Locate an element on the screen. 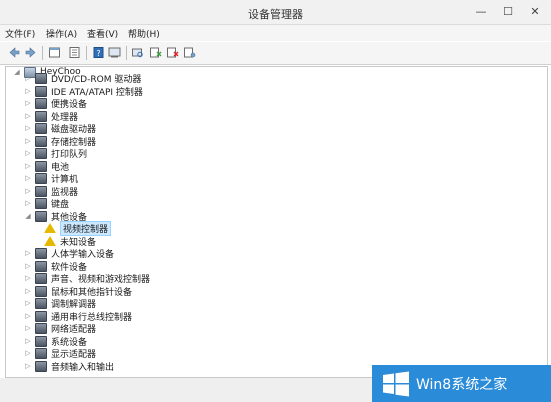  tree-item-print: ▷ 打印队列 is located at coordinates (56, 153).